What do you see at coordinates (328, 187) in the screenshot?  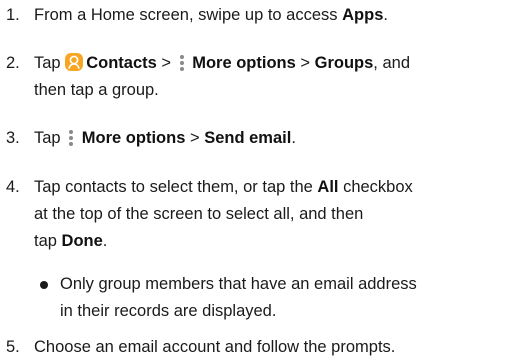 I see `all-label: All` at bounding box center [328, 187].